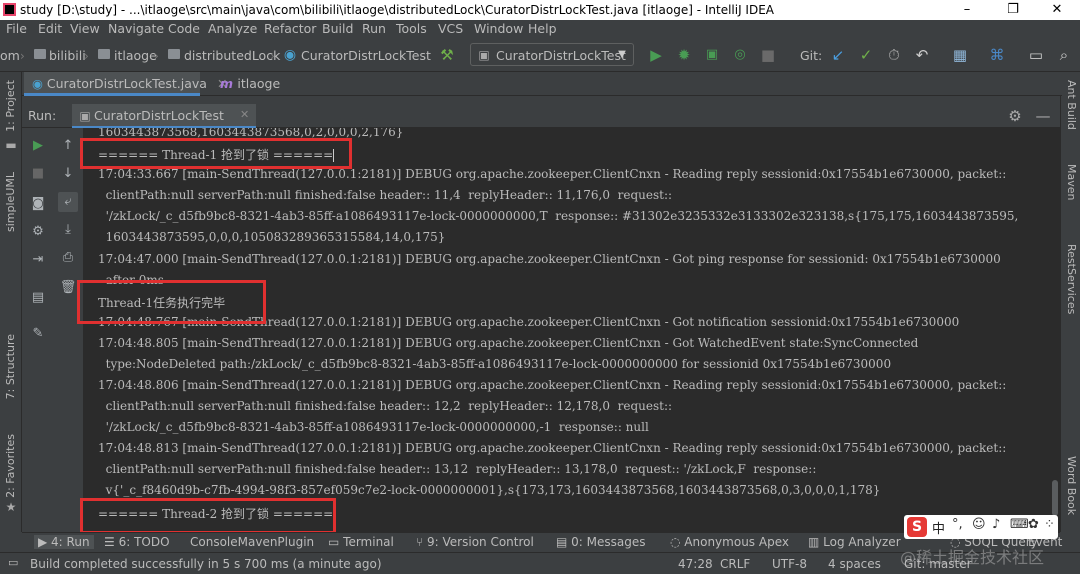 Image resolution: width=1080 pixels, height=574 pixels. Describe the element at coordinates (68, 146) in the screenshot. I see `arrow-up-icon: ↑` at that location.